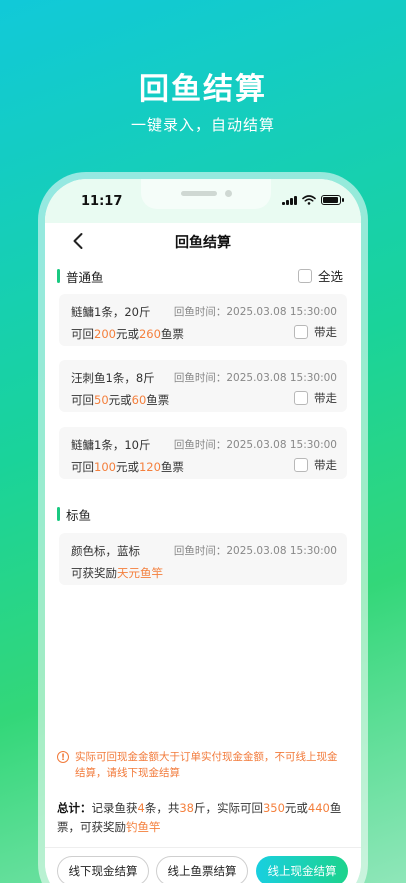  Describe the element at coordinates (273, 808) in the screenshot. I see `total-cash: 350` at that location.